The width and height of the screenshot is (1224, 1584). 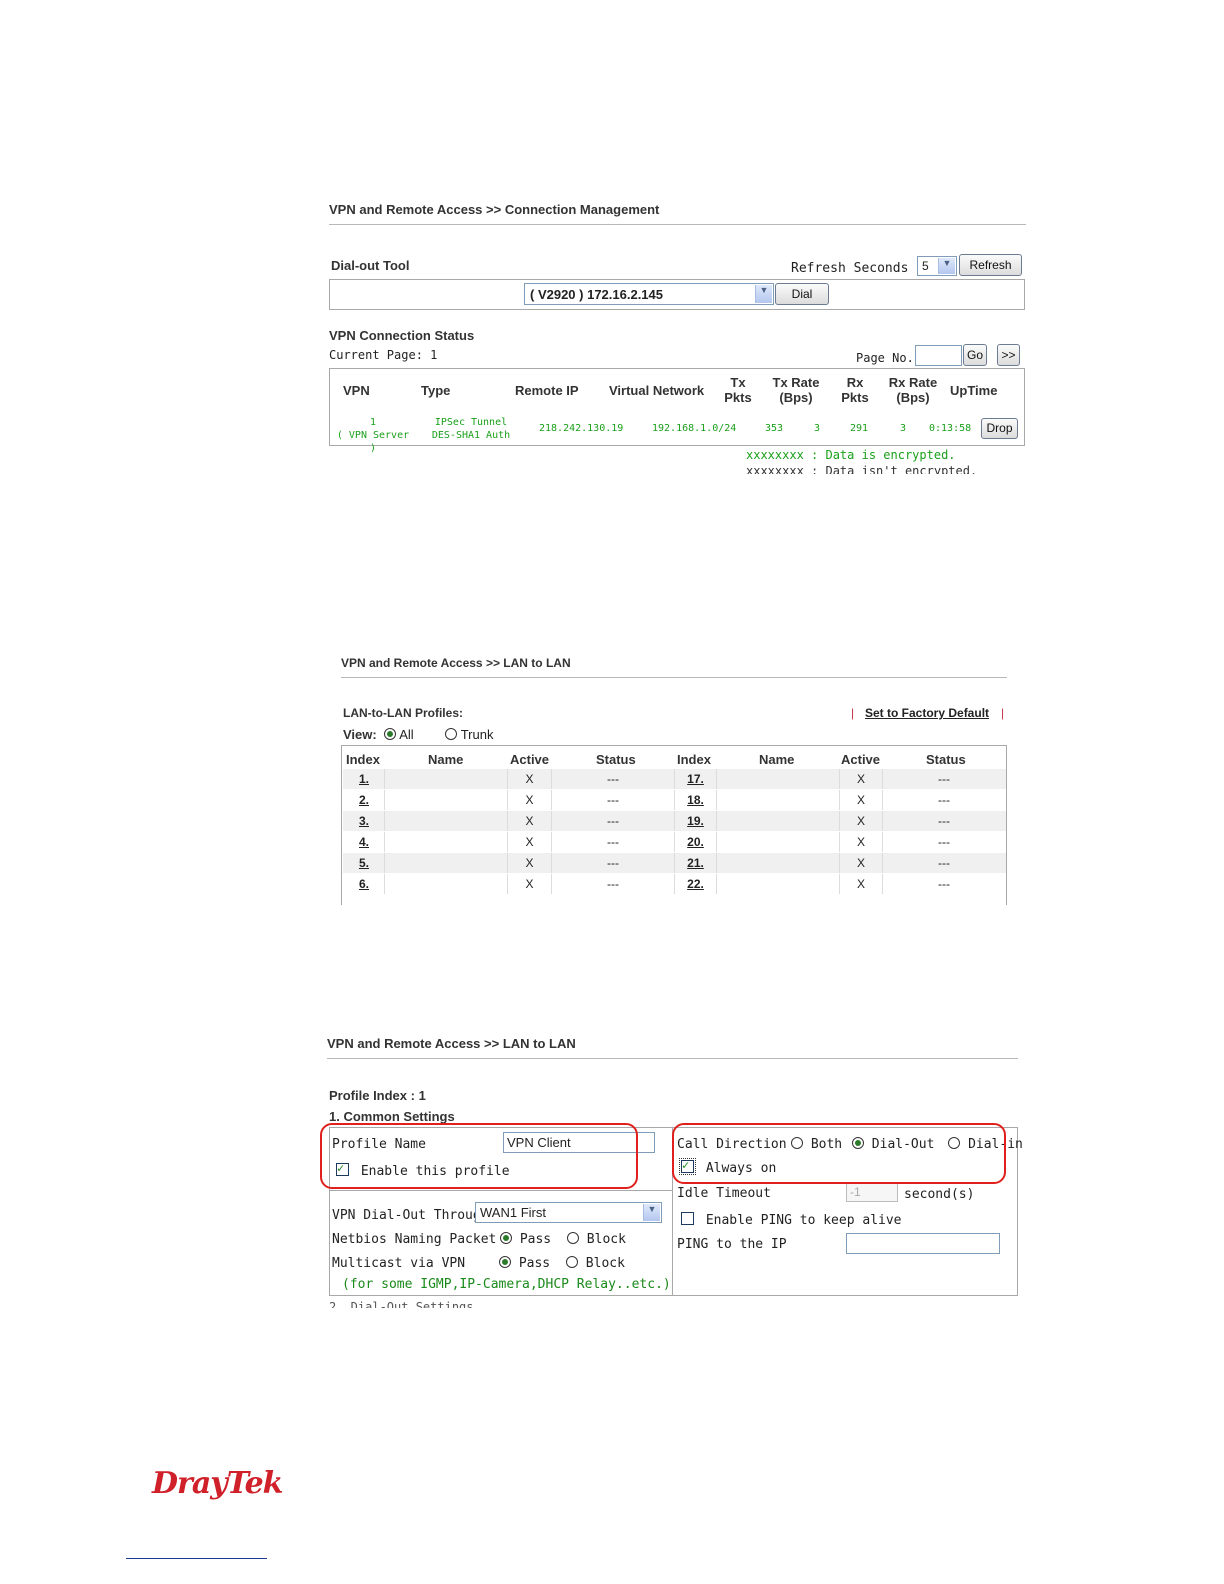 What do you see at coordinates (695, 842) in the screenshot?
I see `right-index-link: 20.` at bounding box center [695, 842].